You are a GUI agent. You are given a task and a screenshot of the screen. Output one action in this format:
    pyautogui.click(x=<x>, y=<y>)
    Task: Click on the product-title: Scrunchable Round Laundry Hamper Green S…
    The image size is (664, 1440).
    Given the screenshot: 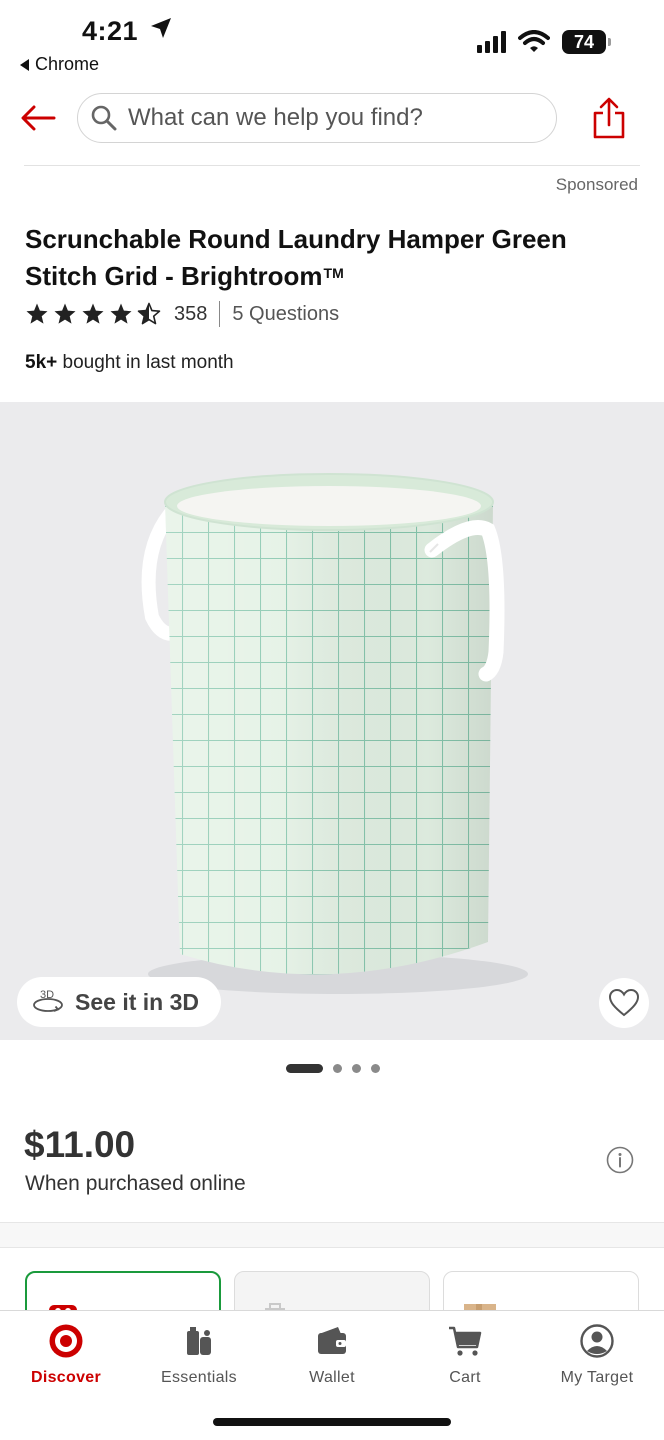 What is the action you would take?
    pyautogui.click(x=330, y=257)
    